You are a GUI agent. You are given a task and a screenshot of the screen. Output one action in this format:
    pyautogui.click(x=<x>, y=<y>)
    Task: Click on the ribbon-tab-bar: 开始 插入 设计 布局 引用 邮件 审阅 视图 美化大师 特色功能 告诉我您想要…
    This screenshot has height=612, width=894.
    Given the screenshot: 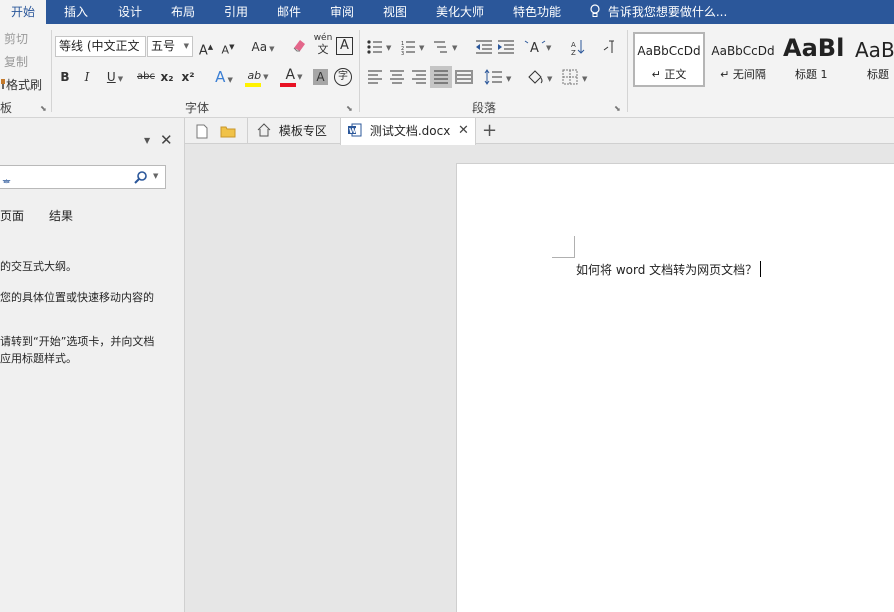 What is the action you would take?
    pyautogui.click(x=447, y=12)
    